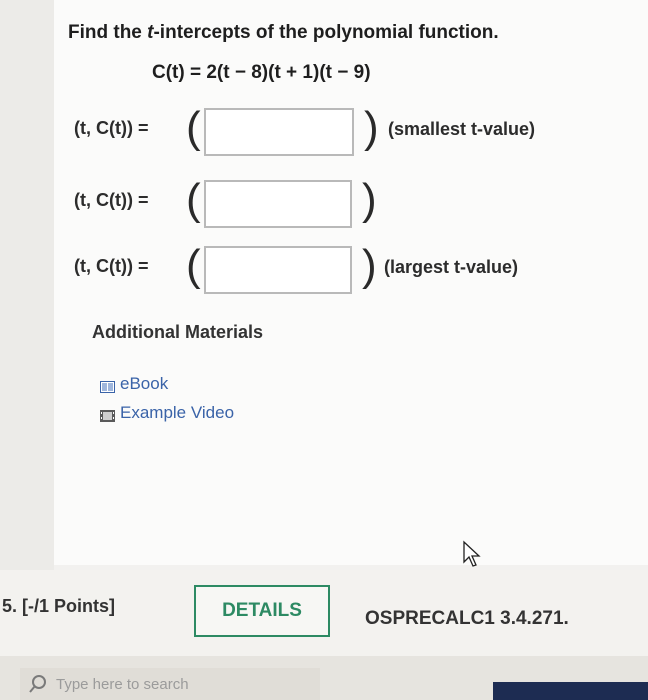 This screenshot has height=700, width=648. I want to click on example-video-label: Example Video, so click(177, 412).